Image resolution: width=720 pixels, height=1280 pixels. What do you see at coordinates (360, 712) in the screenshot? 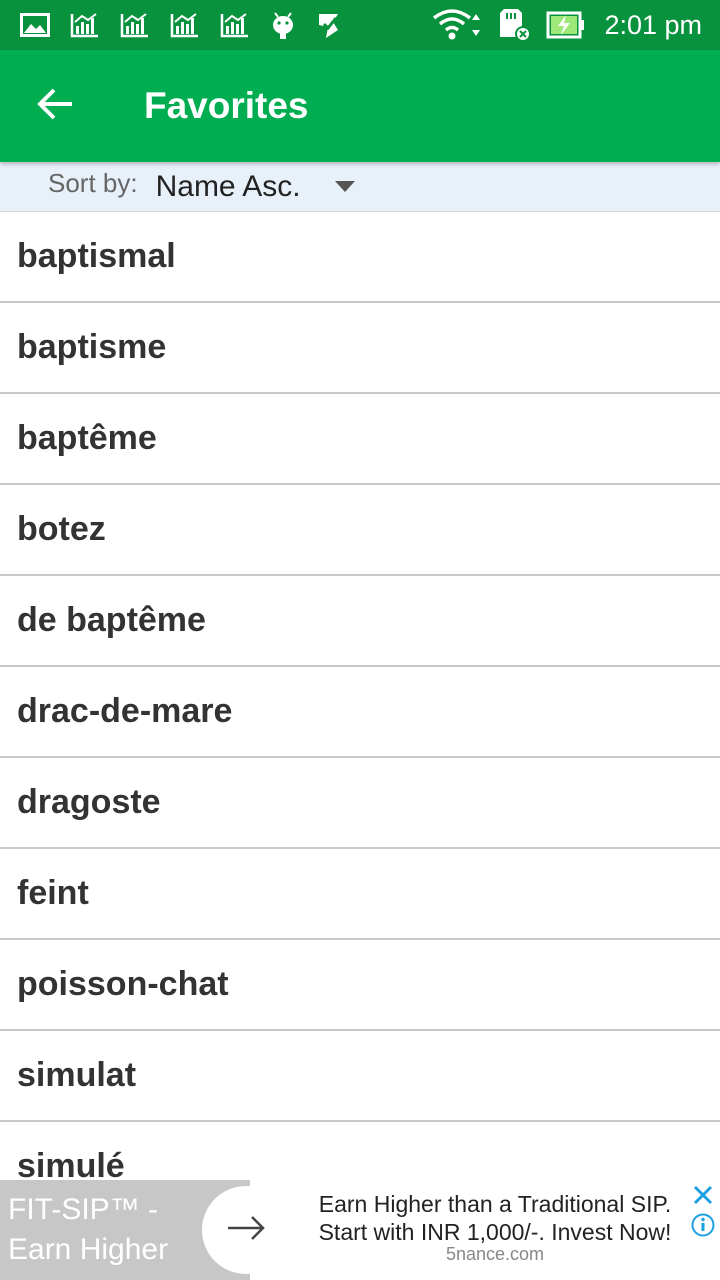
I see `list-item: drac-de-mare` at bounding box center [360, 712].